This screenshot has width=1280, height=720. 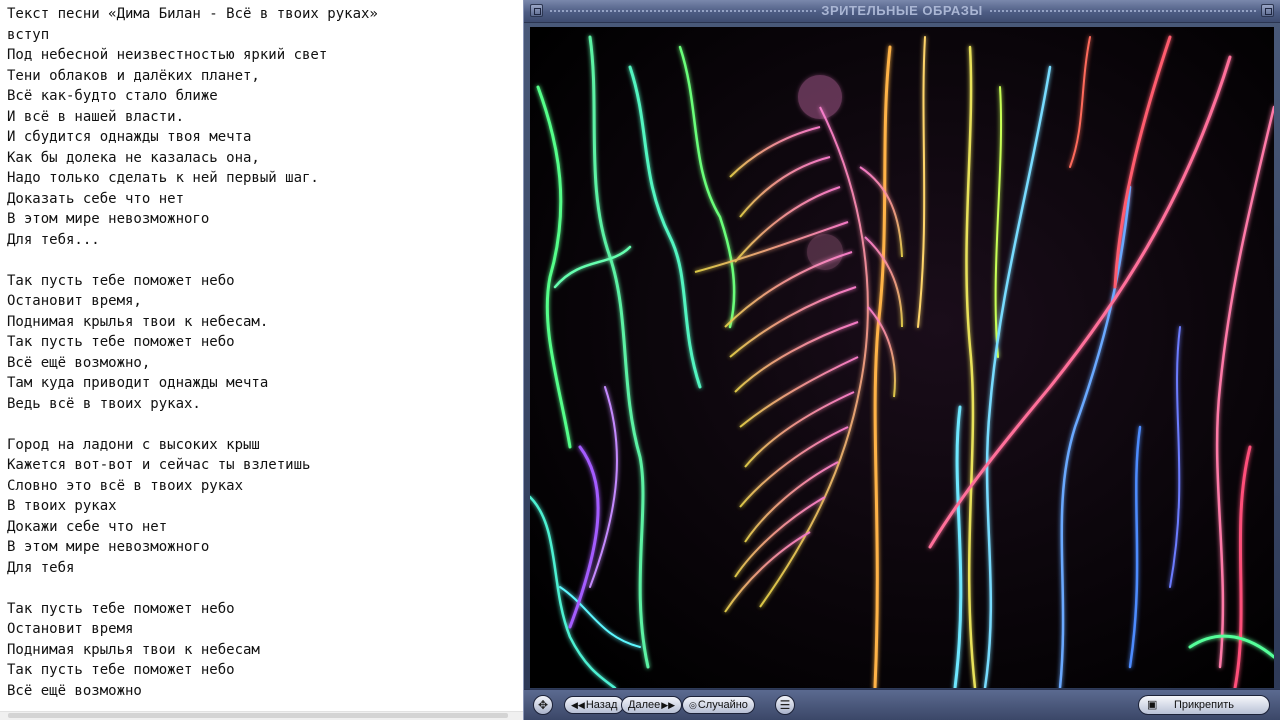 I want to click on lyrics-line: В твоих руках, so click(x=62, y=506).